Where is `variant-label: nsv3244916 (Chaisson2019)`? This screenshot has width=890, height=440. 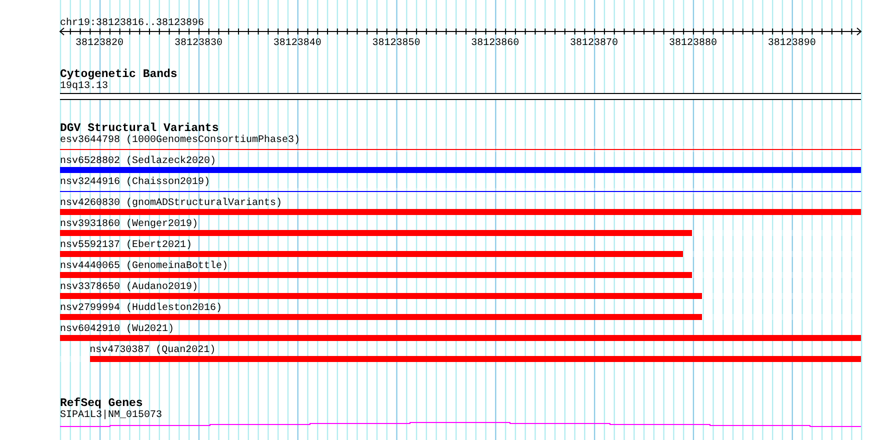 variant-label: nsv3244916 (Chaisson2019) is located at coordinates (136, 182).